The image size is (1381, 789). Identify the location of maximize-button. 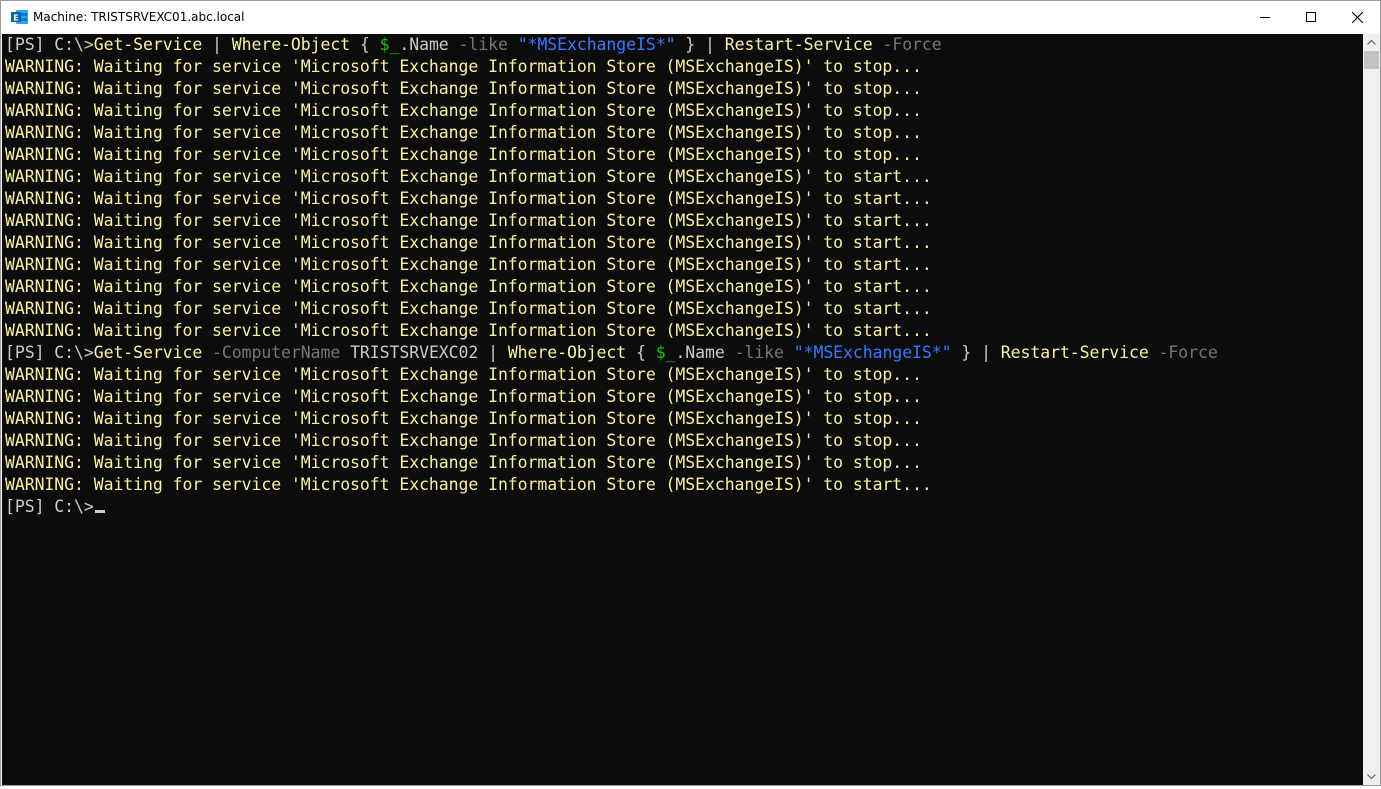
(1311, 17).